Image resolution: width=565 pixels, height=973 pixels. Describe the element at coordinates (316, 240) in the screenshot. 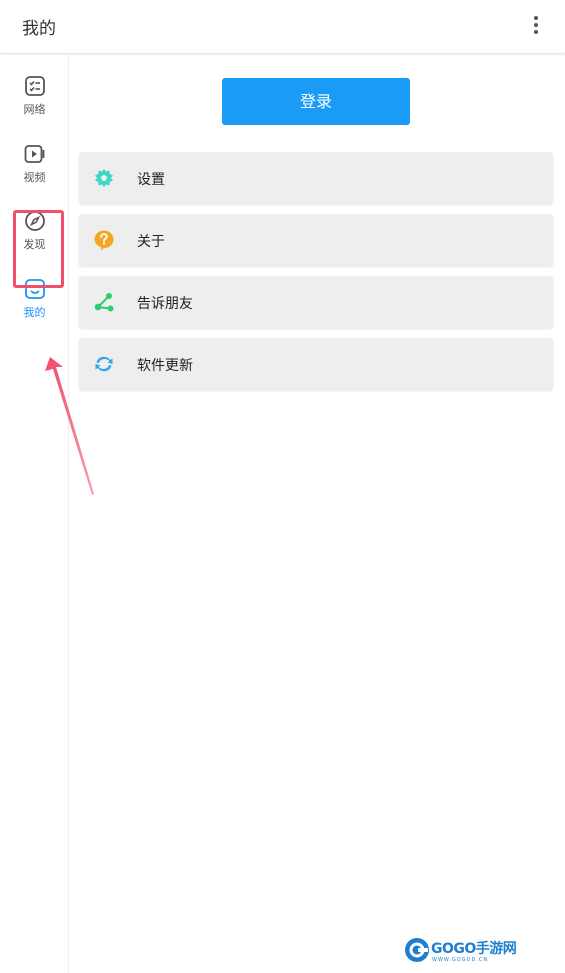

I see `menu-item-about: 关于` at that location.